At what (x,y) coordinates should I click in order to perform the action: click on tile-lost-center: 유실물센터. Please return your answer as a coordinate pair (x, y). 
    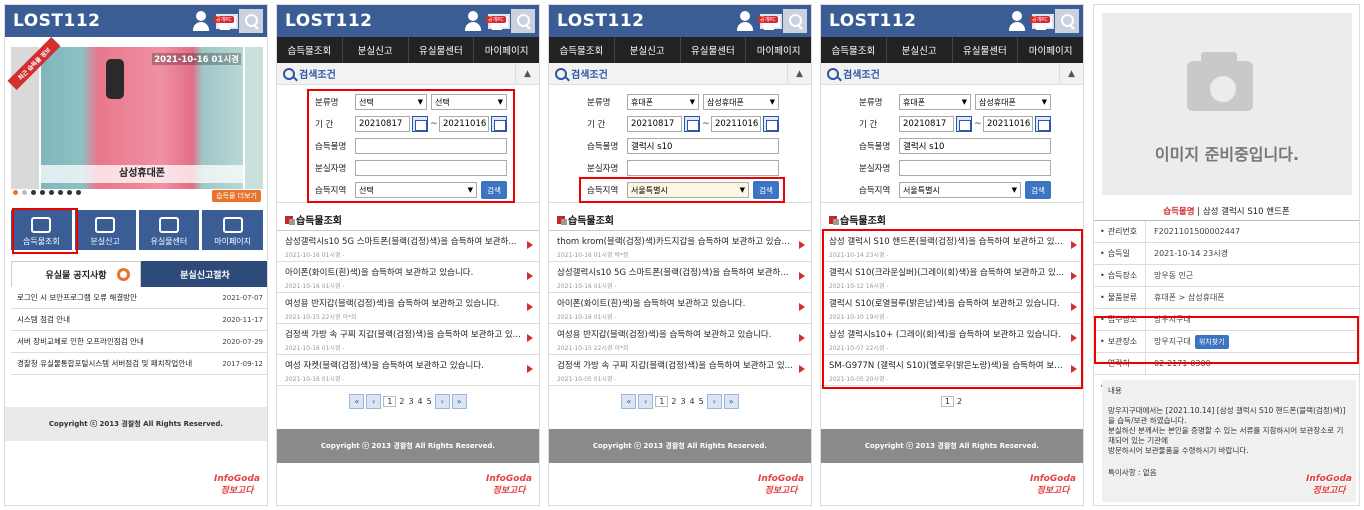
    Looking at the image, I should click on (169, 230).